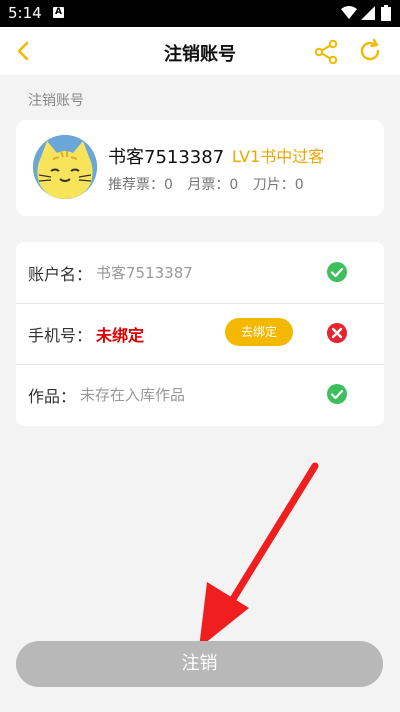 The width and height of the screenshot is (400, 712). I want to click on profile-card: 书客7513387 LV1书中过客 推荐票：0 月票：0 刀片：0, so click(200, 168).